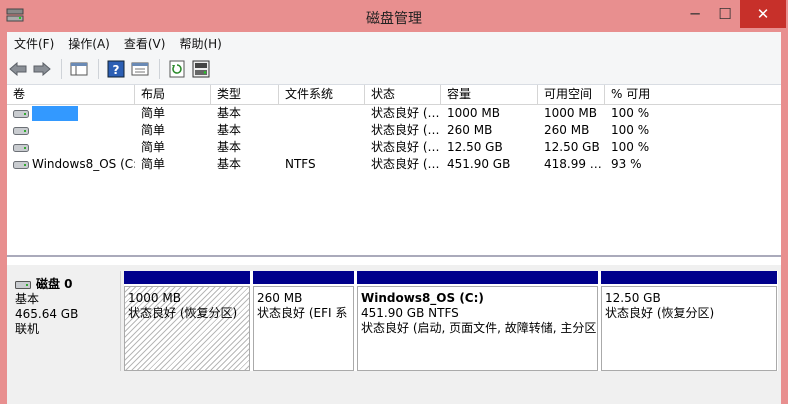 The image size is (788, 404). Describe the element at coordinates (201, 69) in the screenshot. I see `rescan-disks-button` at that location.